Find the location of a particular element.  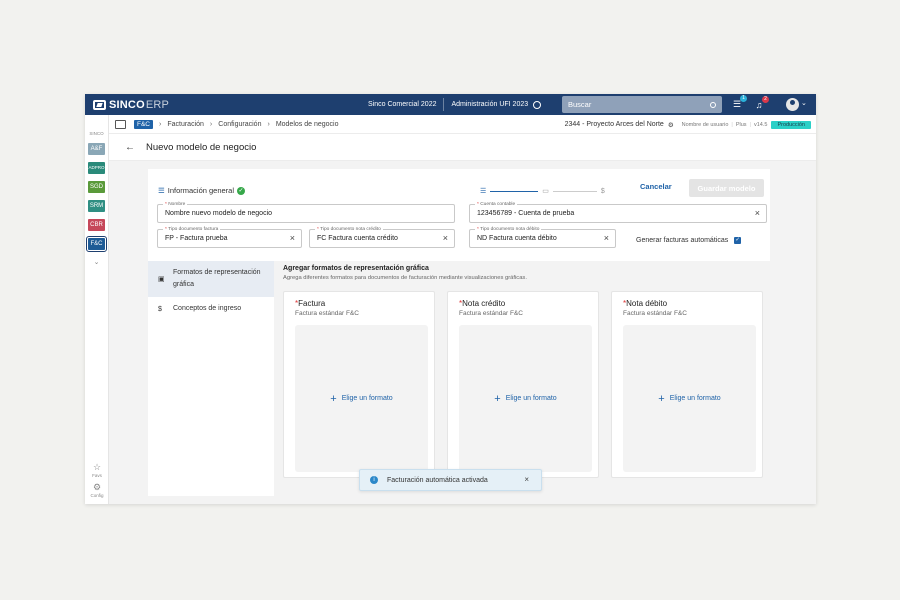

step-list-icon: ☰ is located at coordinates (483, 191).